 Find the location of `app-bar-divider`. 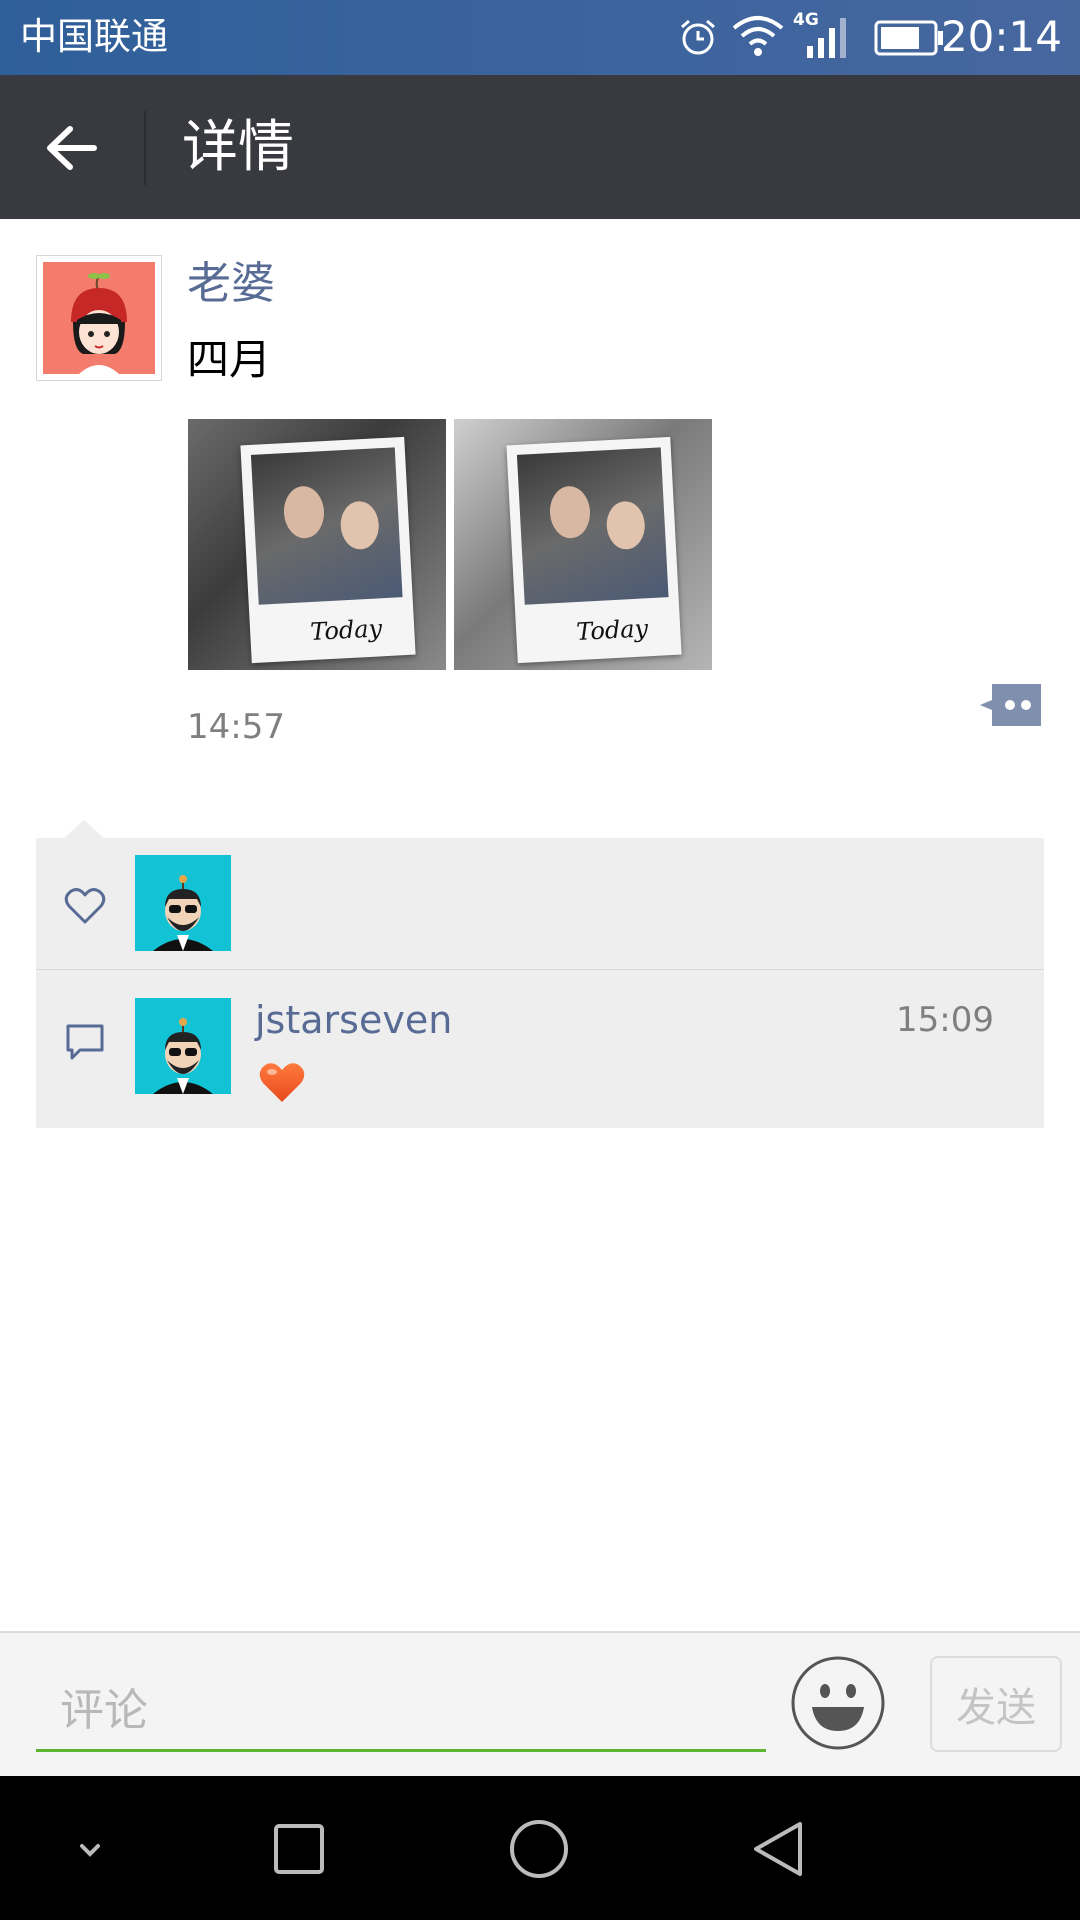

app-bar-divider is located at coordinates (145, 148).